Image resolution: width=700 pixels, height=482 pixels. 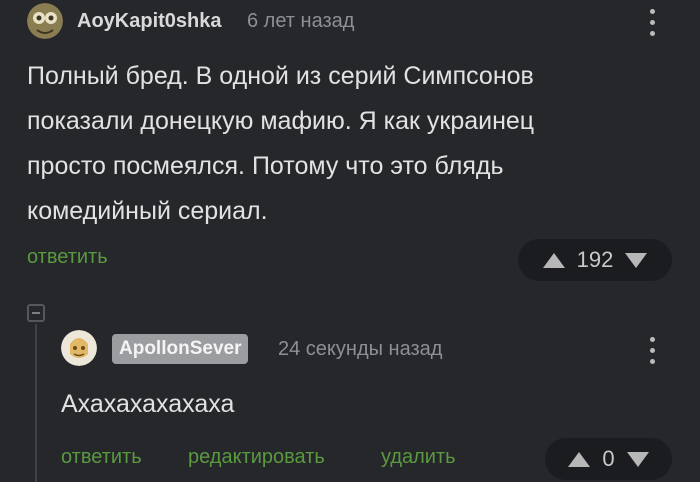 I want to click on rating-value: 192, so click(x=595, y=259).